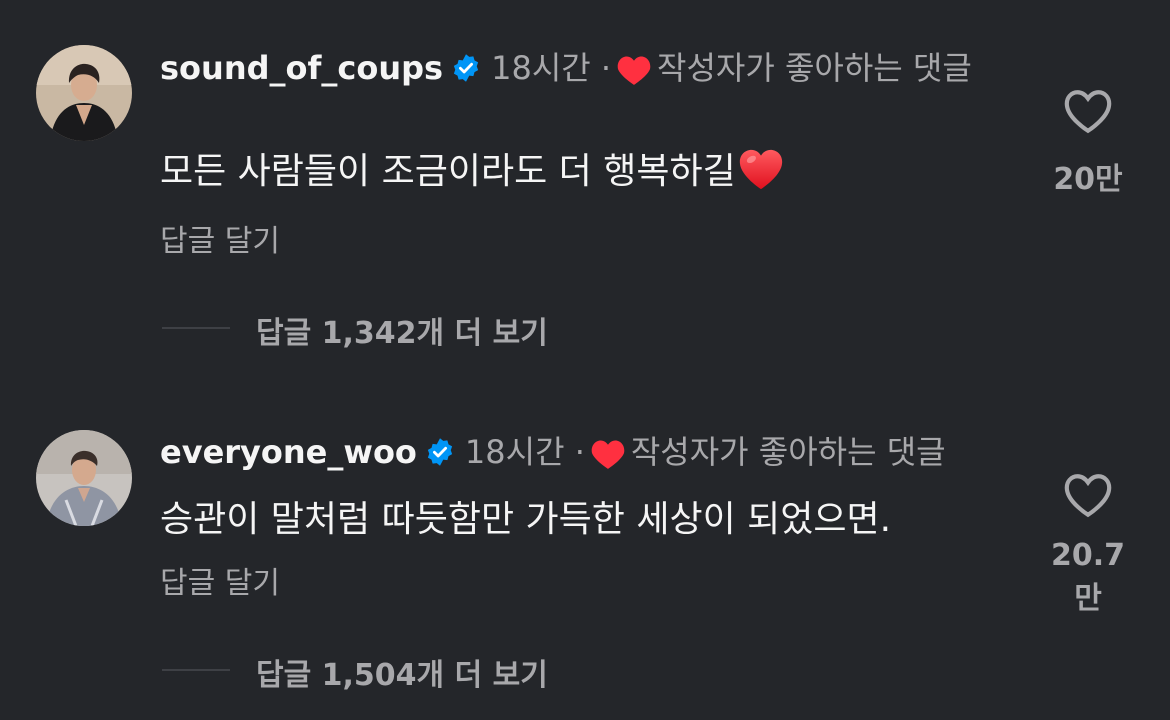  I want to click on comment-text: 승관이 말처럼 따듯함만 가득한 세상이 되었으면., so click(525, 516).